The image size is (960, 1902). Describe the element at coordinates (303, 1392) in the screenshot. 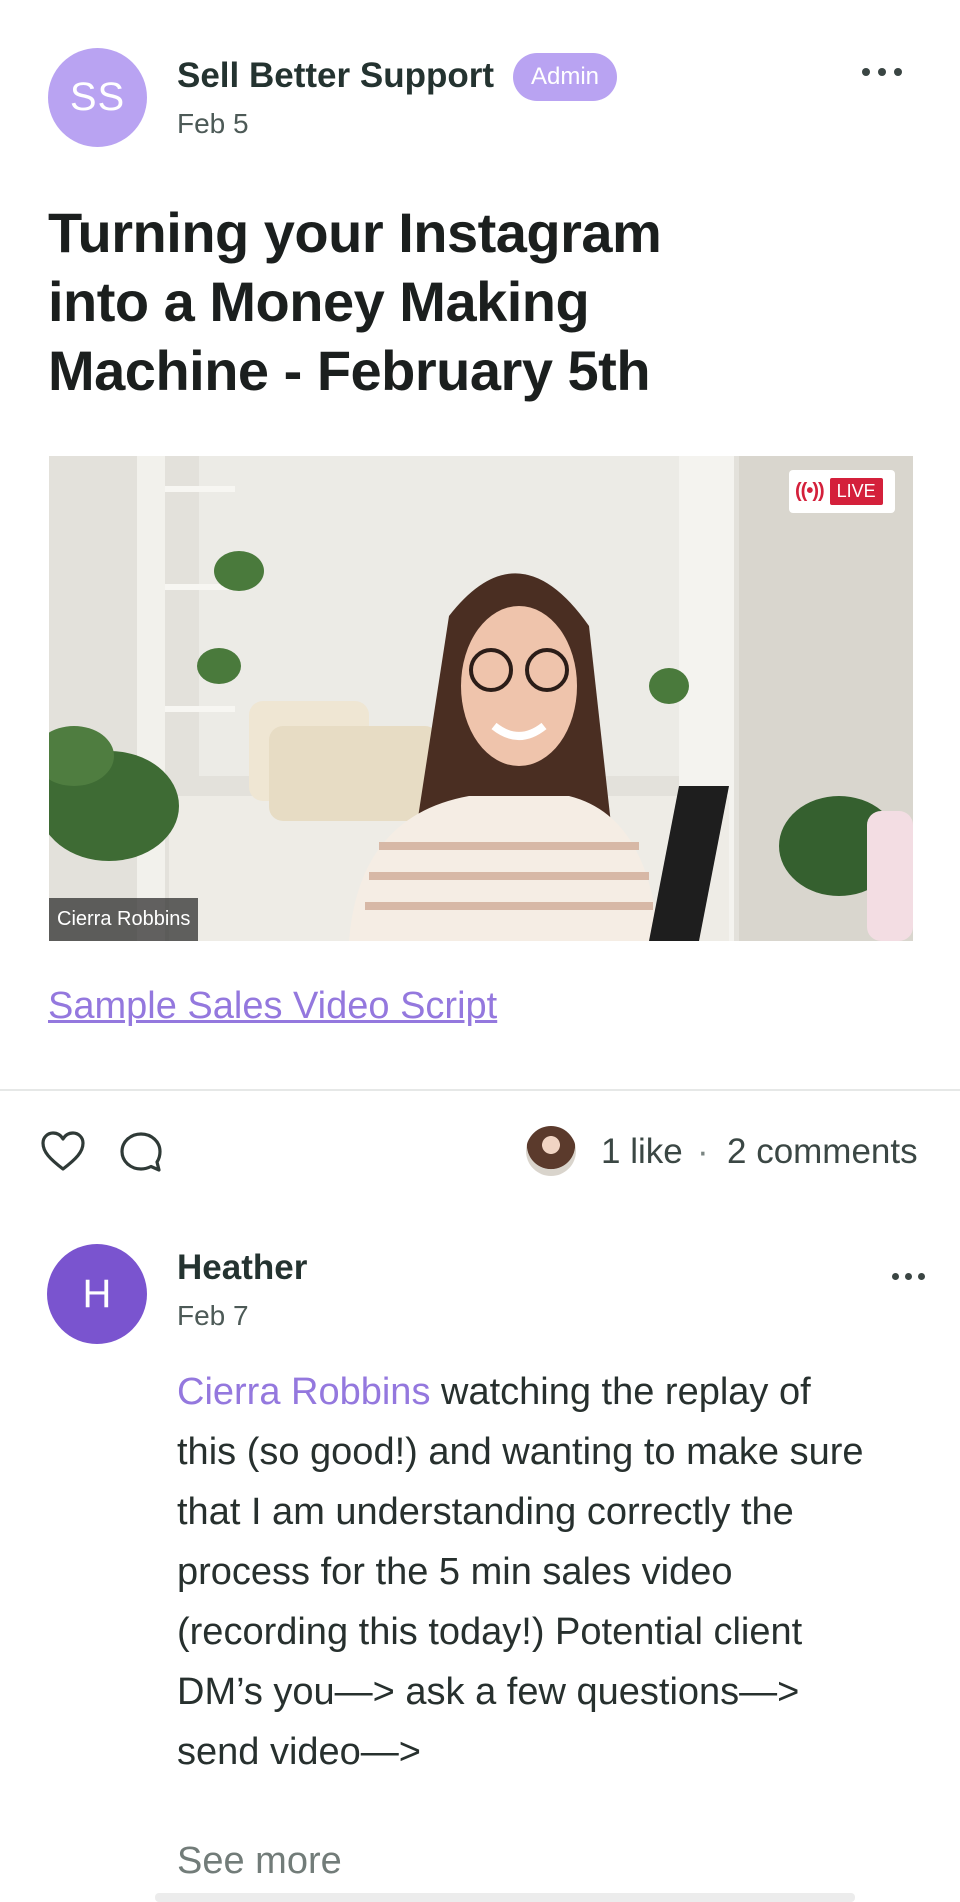

I see `mention-link: Cierra Robbins` at that location.